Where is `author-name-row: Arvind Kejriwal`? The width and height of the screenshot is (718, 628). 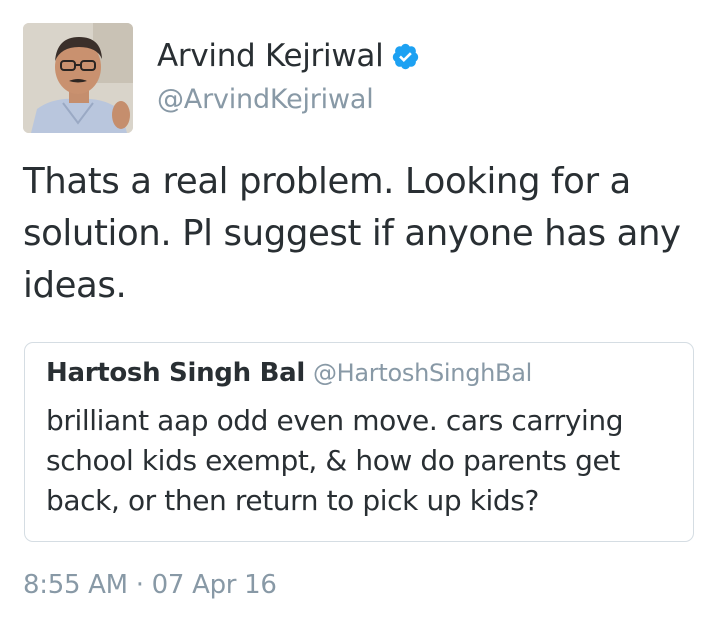
author-name-row: Arvind Kejriwal is located at coordinates (288, 56).